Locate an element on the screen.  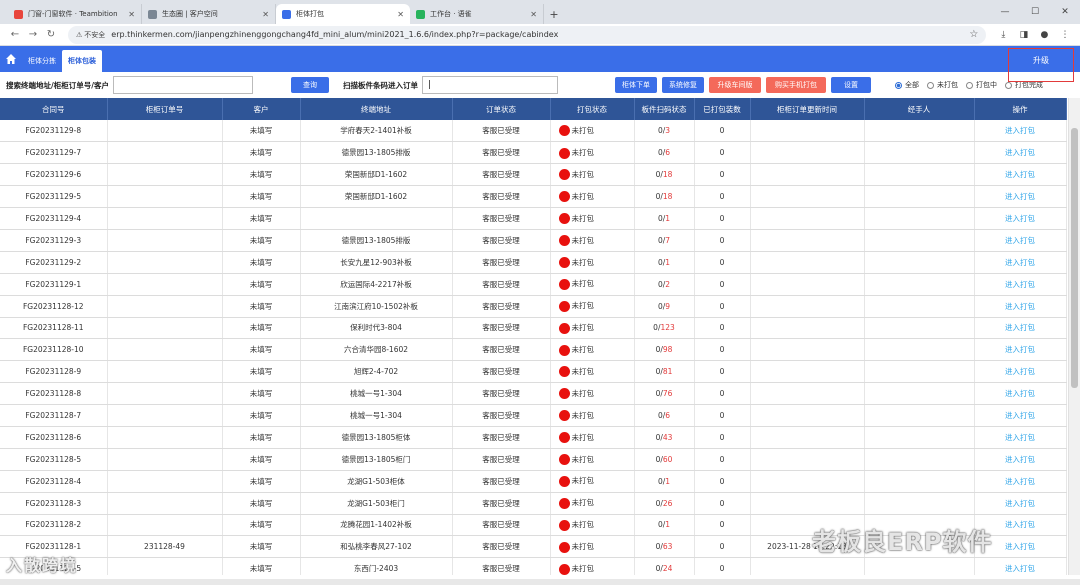
download-icon: ⤓ is located at coordinates (1003, 35).